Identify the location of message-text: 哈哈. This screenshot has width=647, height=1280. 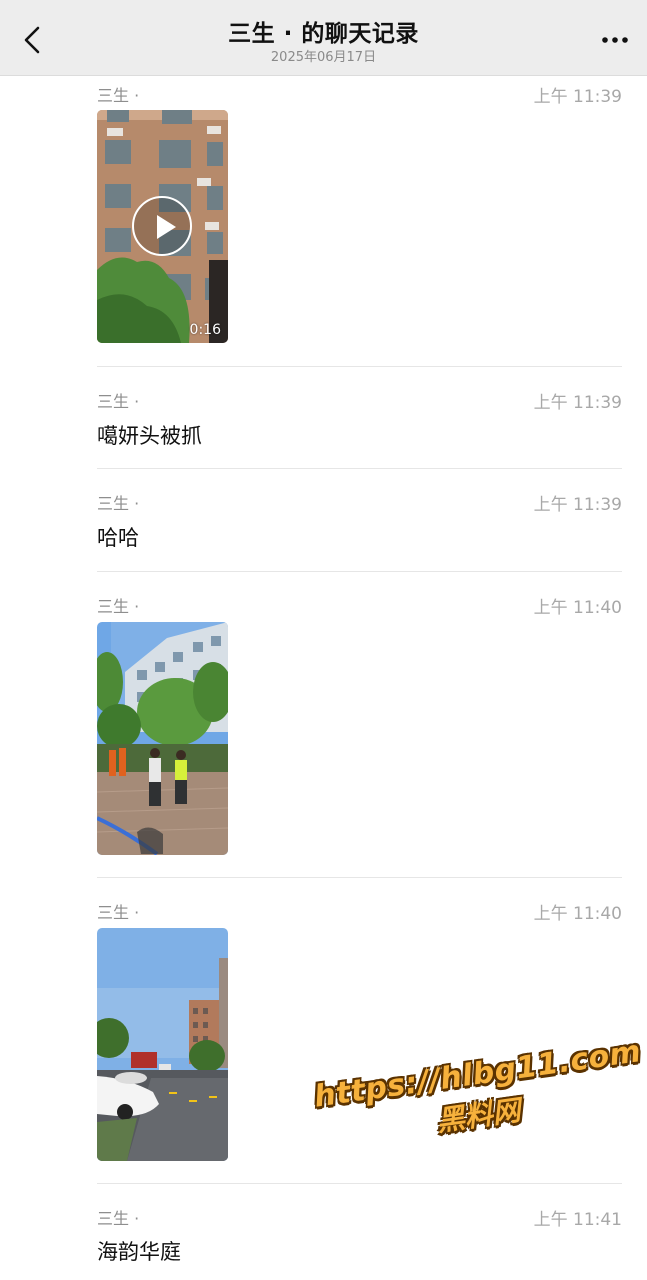
(118, 538).